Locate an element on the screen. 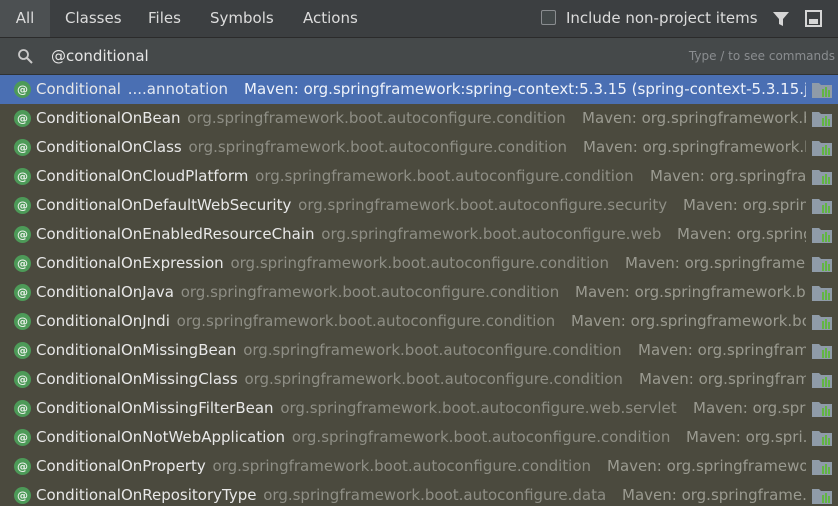 The width and height of the screenshot is (838, 506). result-class-name: ConditionalOnMissingClass is located at coordinates (137, 379).